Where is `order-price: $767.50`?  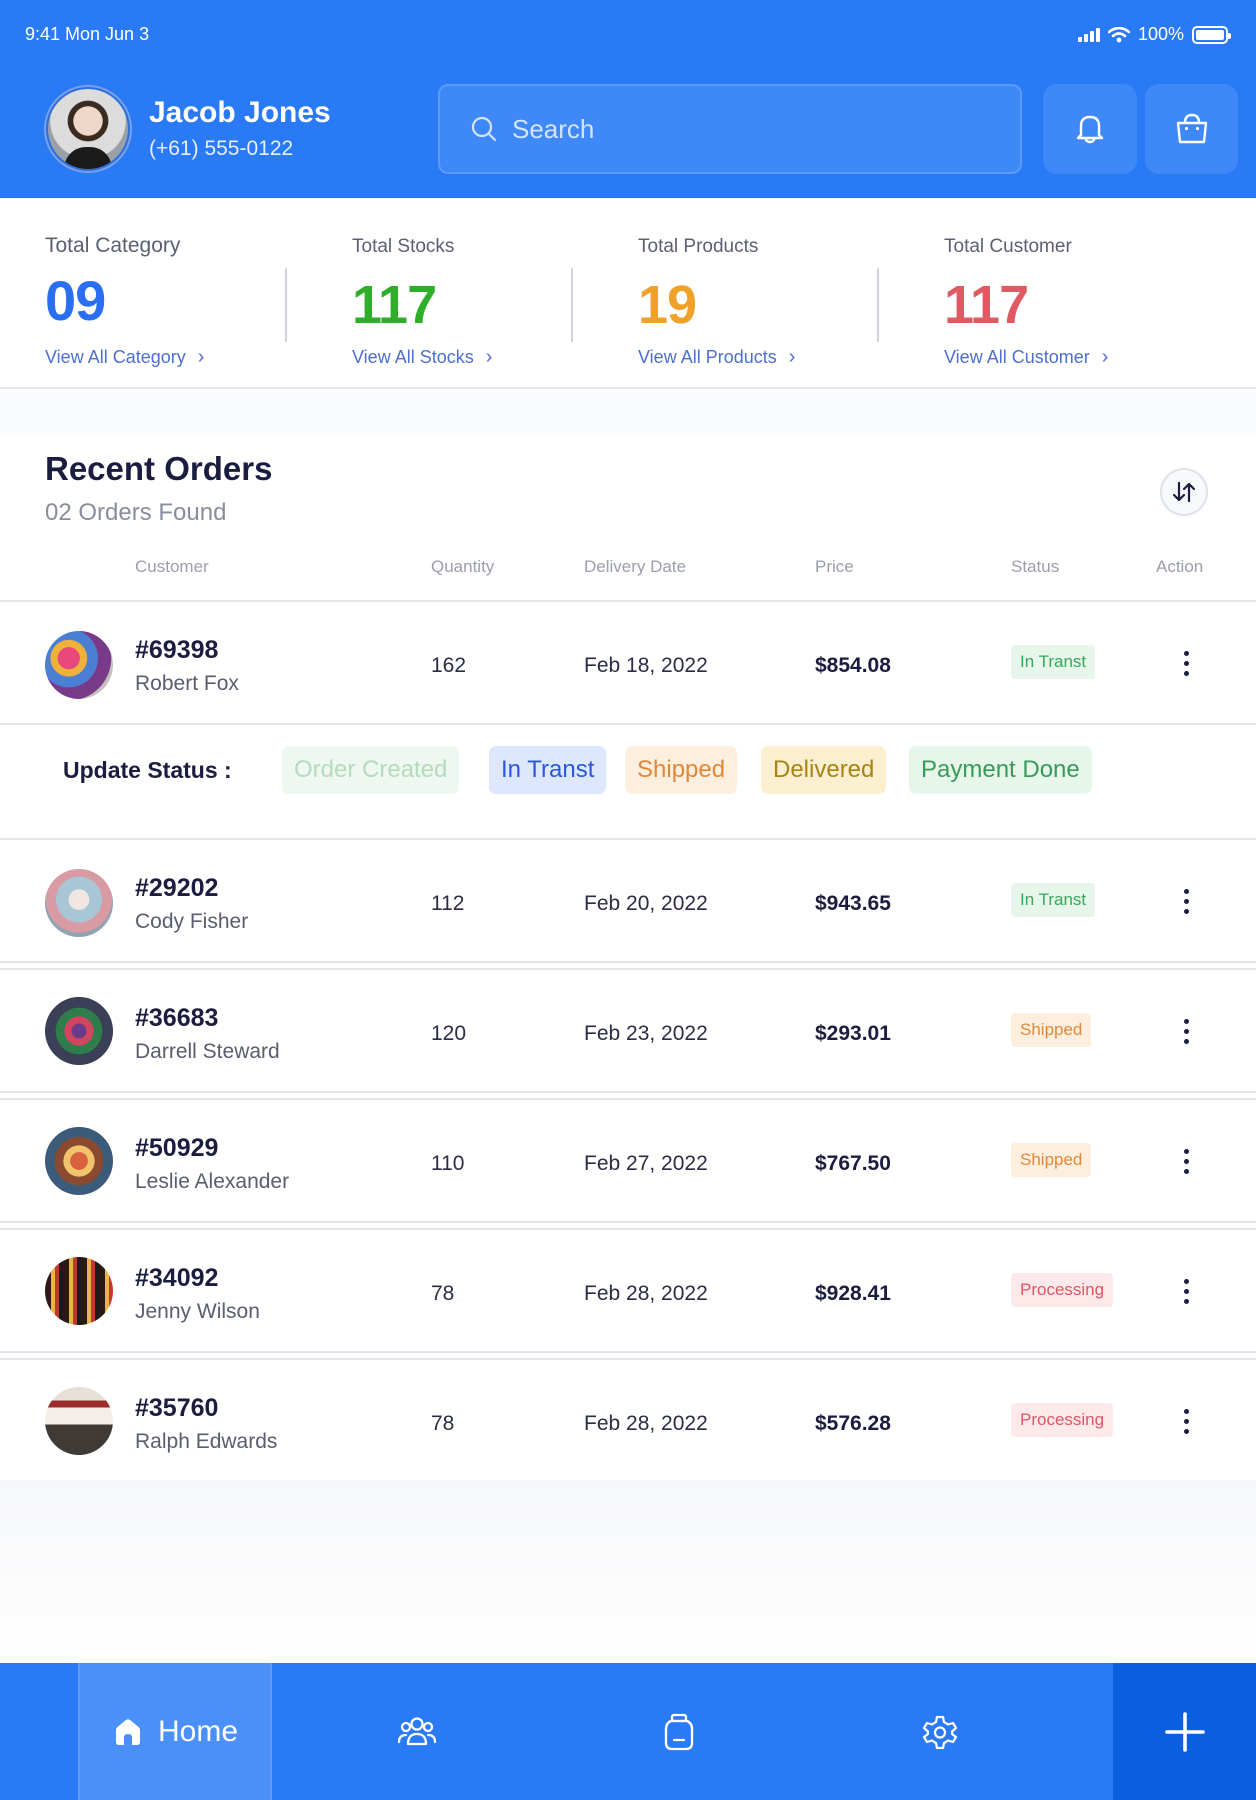 order-price: $767.50 is located at coordinates (853, 1163).